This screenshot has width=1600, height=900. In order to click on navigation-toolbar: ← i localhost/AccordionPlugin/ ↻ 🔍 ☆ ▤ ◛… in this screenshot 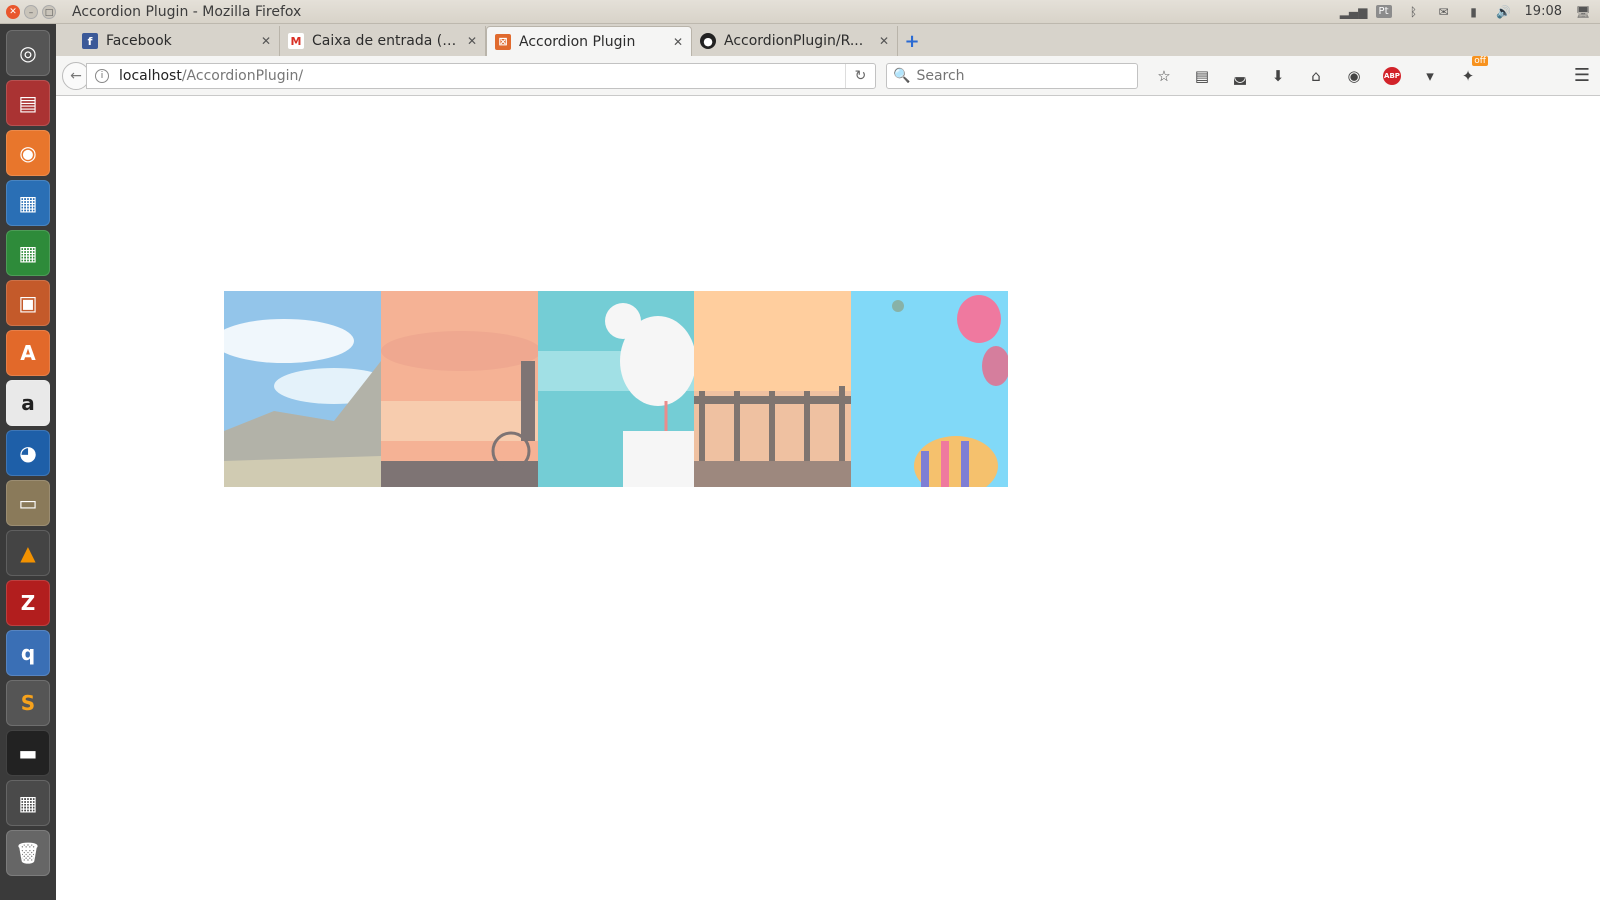, I will do `click(828, 75)`.